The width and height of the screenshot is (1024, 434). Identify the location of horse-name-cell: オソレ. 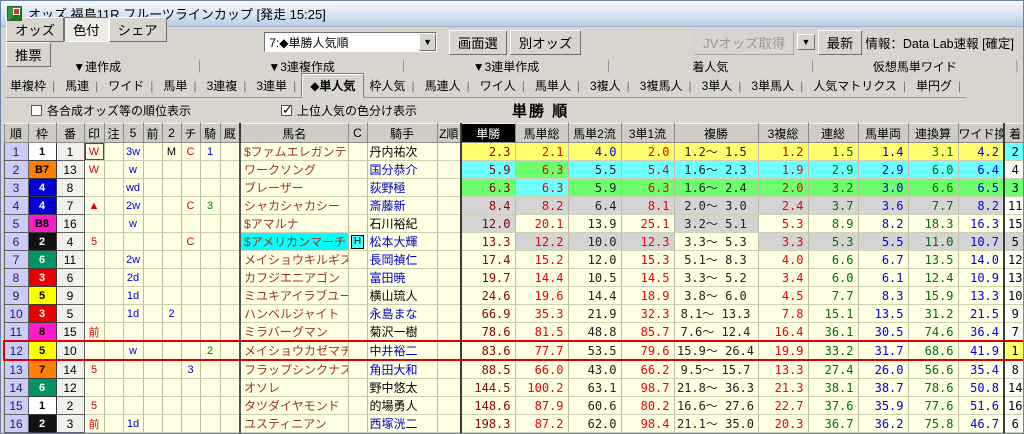
(294, 387).